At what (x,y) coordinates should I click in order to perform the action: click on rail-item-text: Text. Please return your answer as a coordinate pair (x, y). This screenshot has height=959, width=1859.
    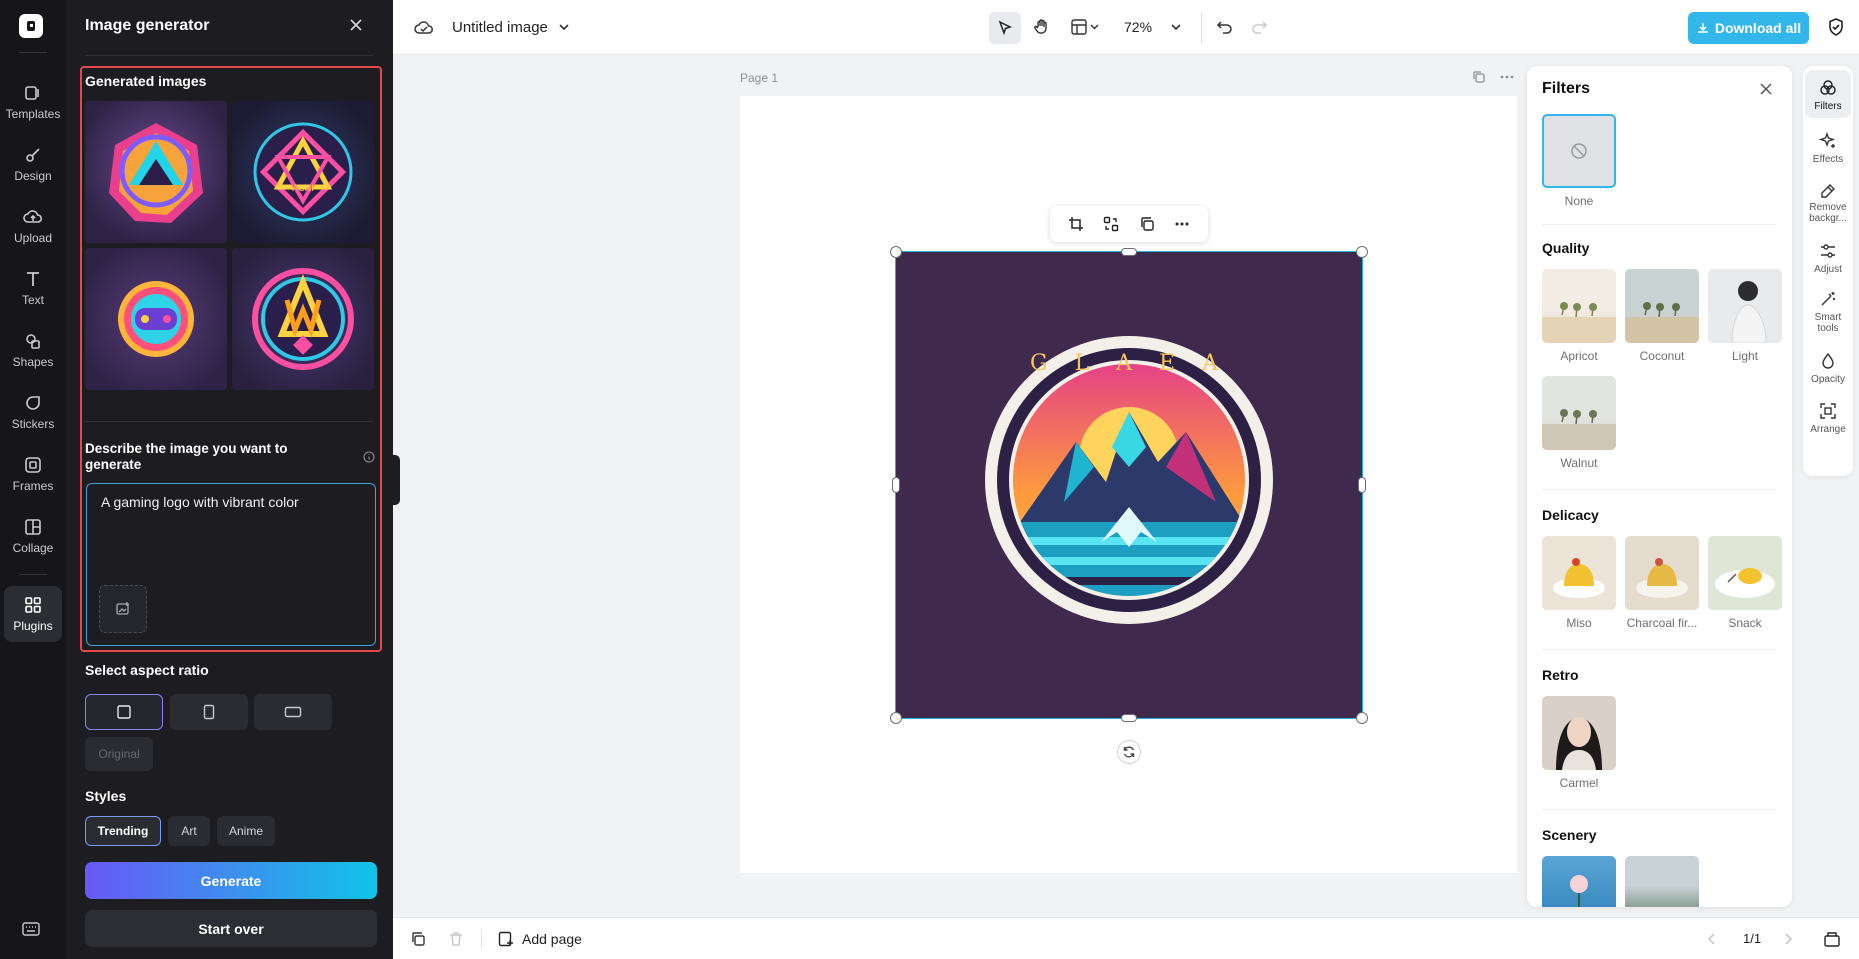
    Looking at the image, I should click on (33, 288).